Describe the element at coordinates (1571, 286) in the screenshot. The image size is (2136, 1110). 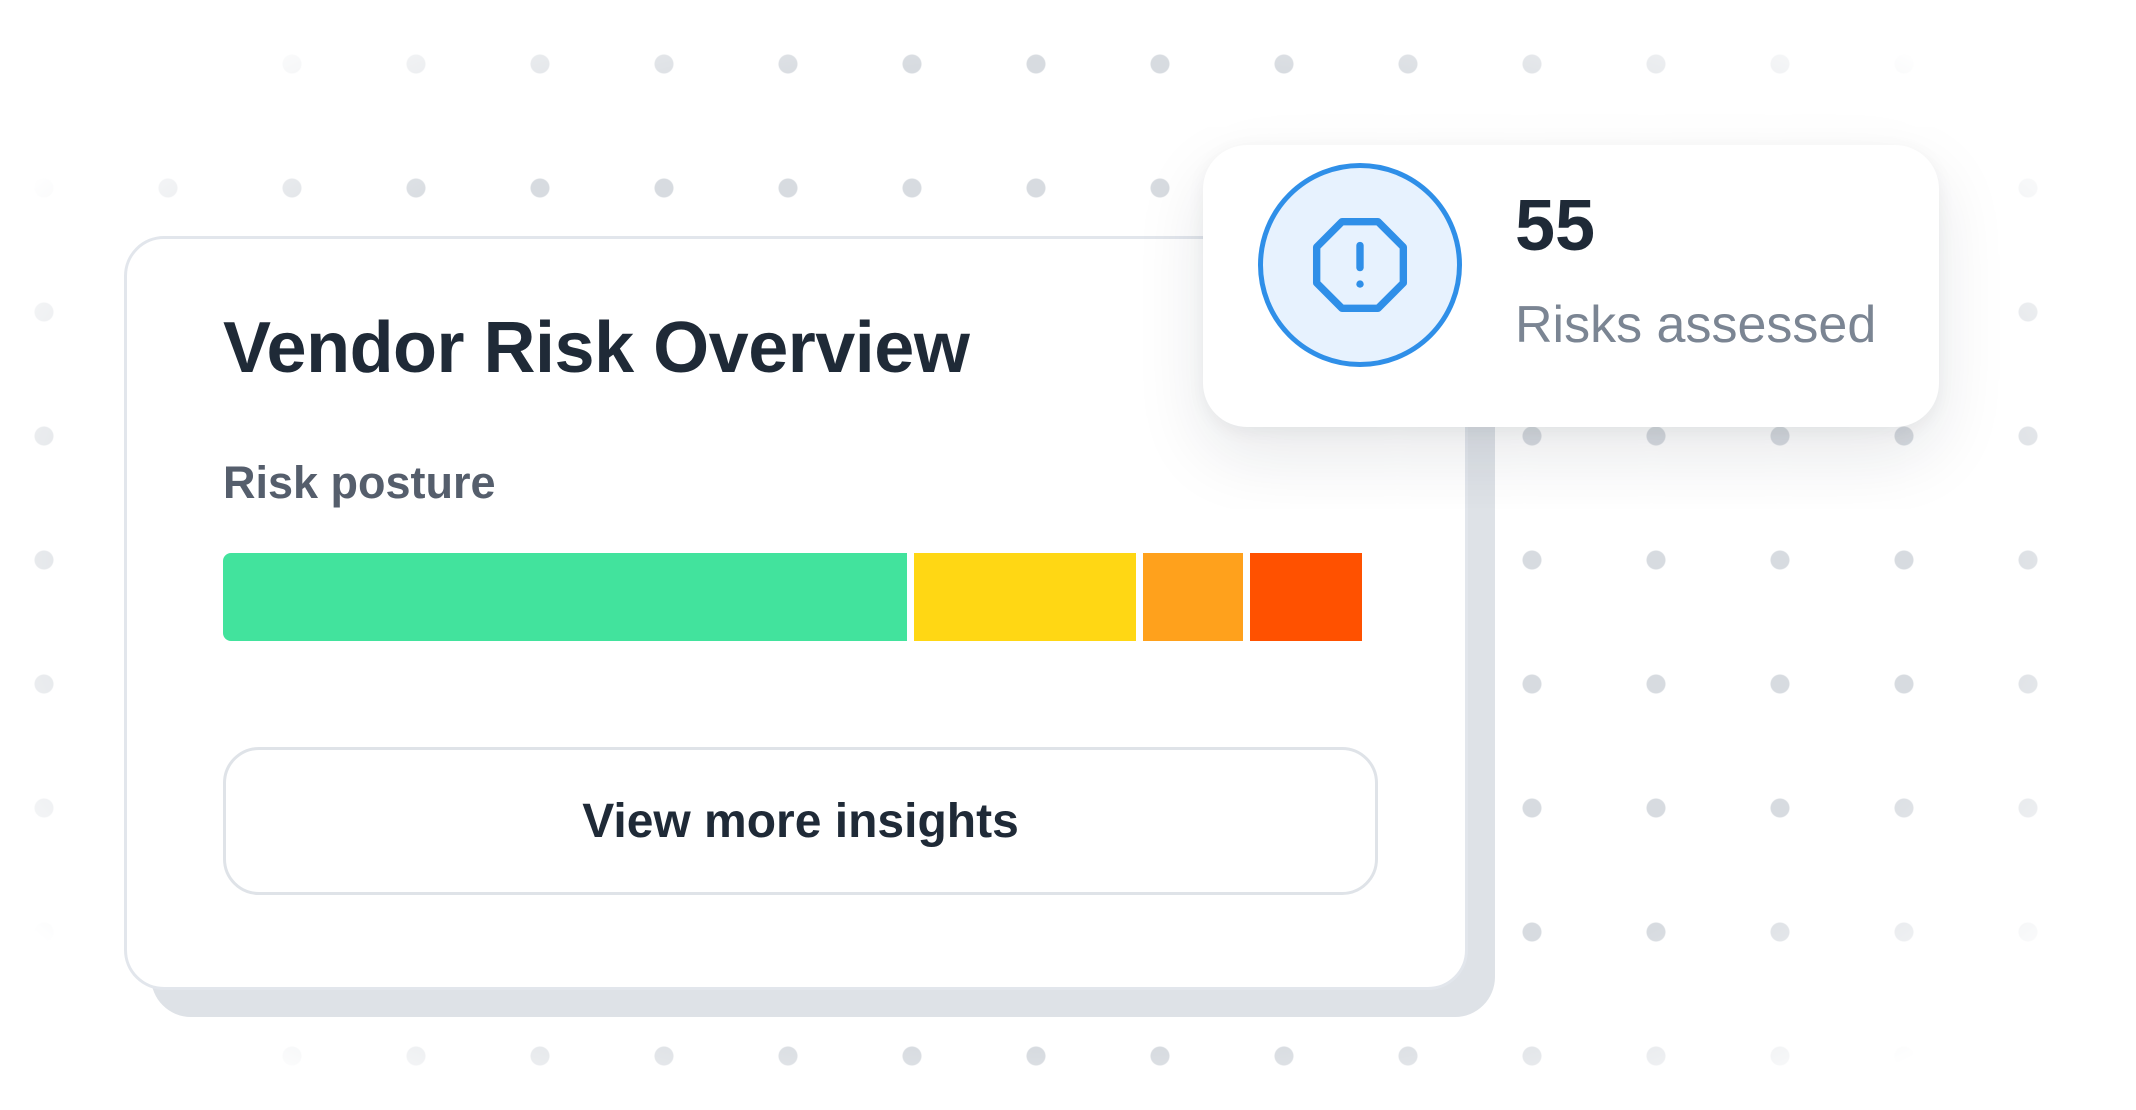
I see `risks-assessed-card: 55 Risks assessed` at that location.